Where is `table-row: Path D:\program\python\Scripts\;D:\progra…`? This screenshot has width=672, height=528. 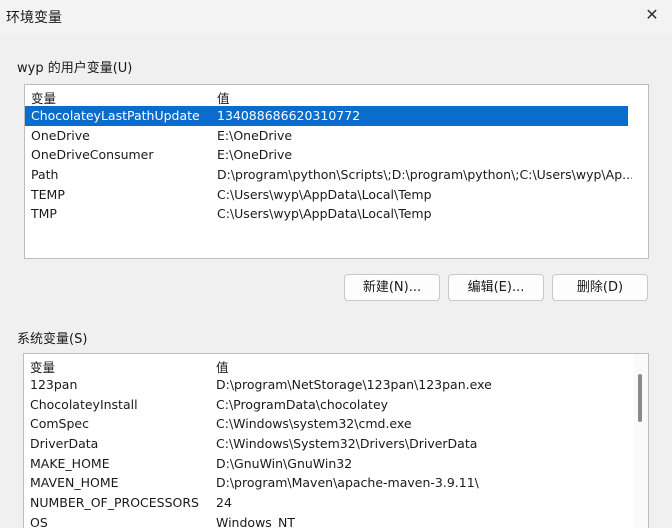 table-row: Path D:\program\python\Scripts\;D:\progra… is located at coordinates (336, 175).